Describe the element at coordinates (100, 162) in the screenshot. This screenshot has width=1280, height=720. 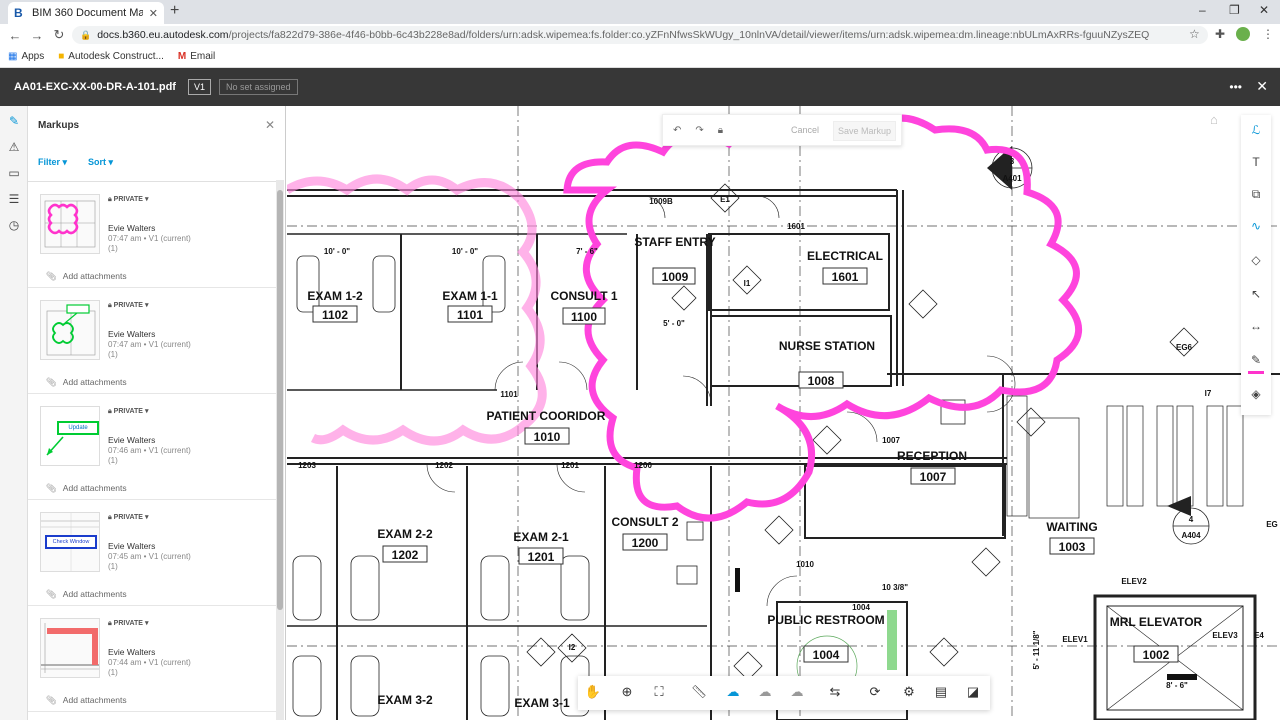
I see `sort-button: Sort ▾` at that location.